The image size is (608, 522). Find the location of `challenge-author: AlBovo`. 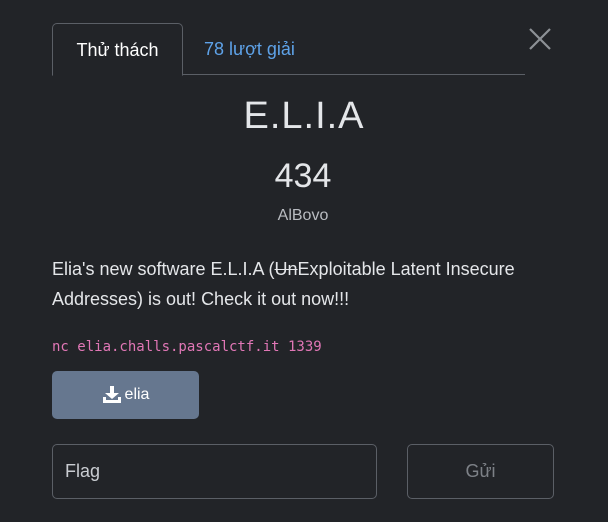

challenge-author: AlBovo is located at coordinates (303, 215).